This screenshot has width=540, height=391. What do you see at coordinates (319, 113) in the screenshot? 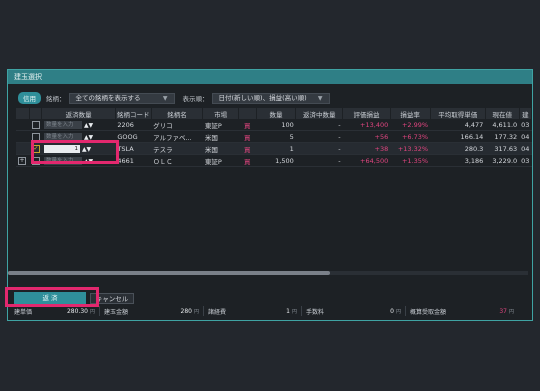
I see `col-pending-qty: 返済中数量` at bounding box center [319, 113].